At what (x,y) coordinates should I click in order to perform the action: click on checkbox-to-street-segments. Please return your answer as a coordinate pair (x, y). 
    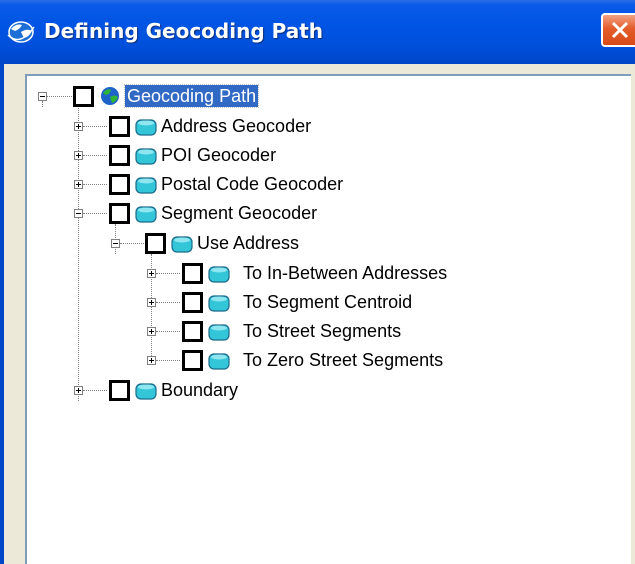
    Looking at the image, I should click on (192, 331).